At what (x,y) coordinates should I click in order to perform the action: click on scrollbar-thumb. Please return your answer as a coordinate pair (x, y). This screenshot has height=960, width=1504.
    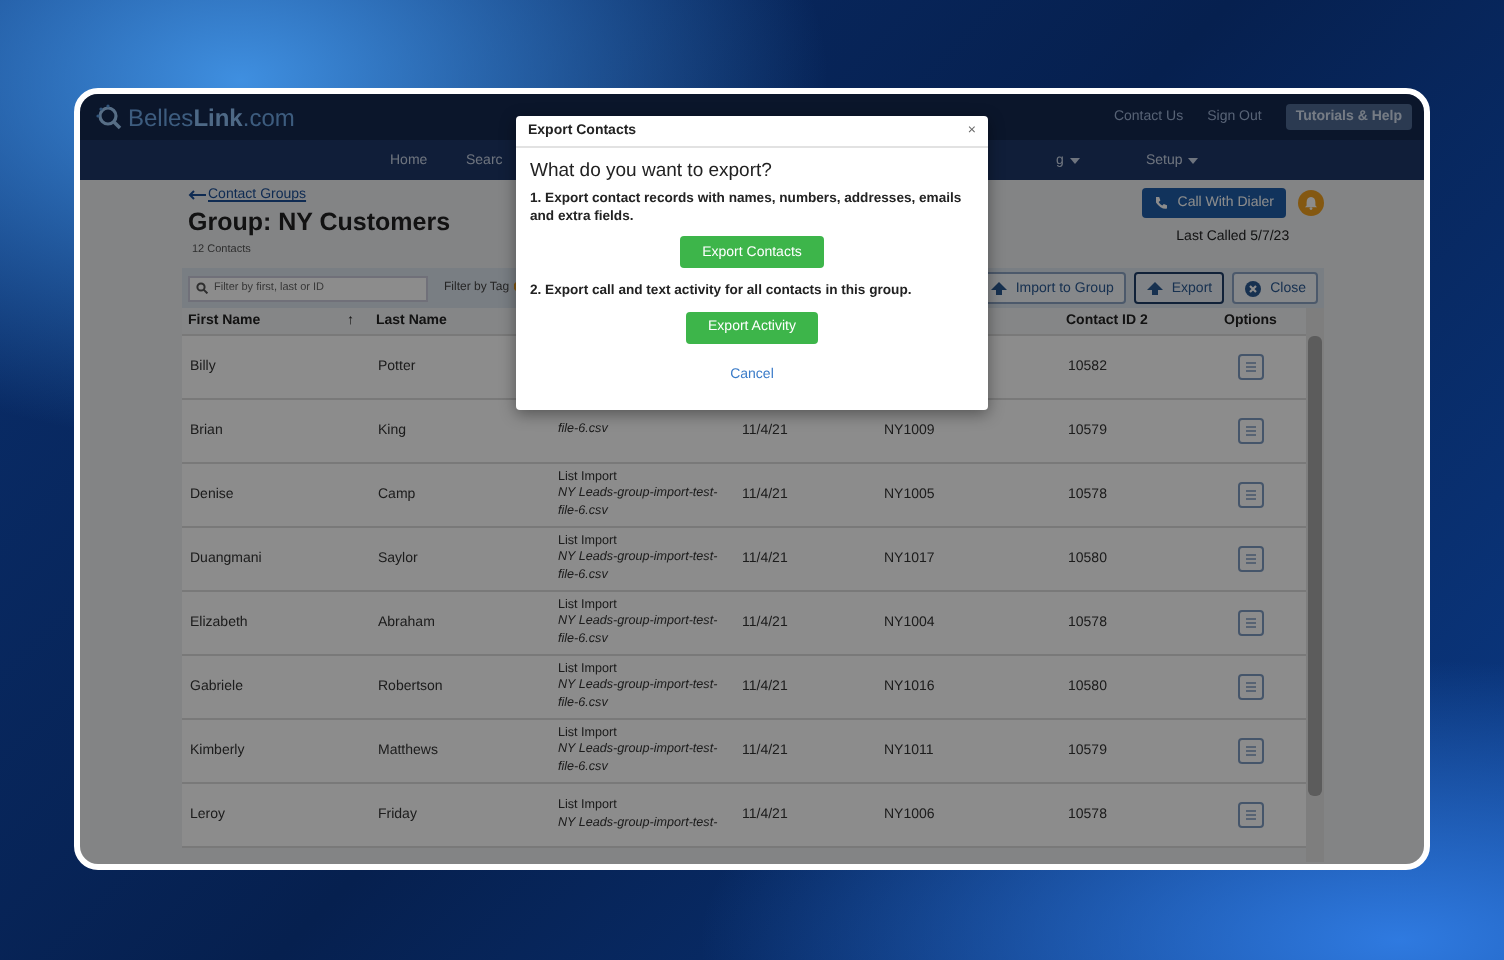
    Looking at the image, I should click on (1315, 566).